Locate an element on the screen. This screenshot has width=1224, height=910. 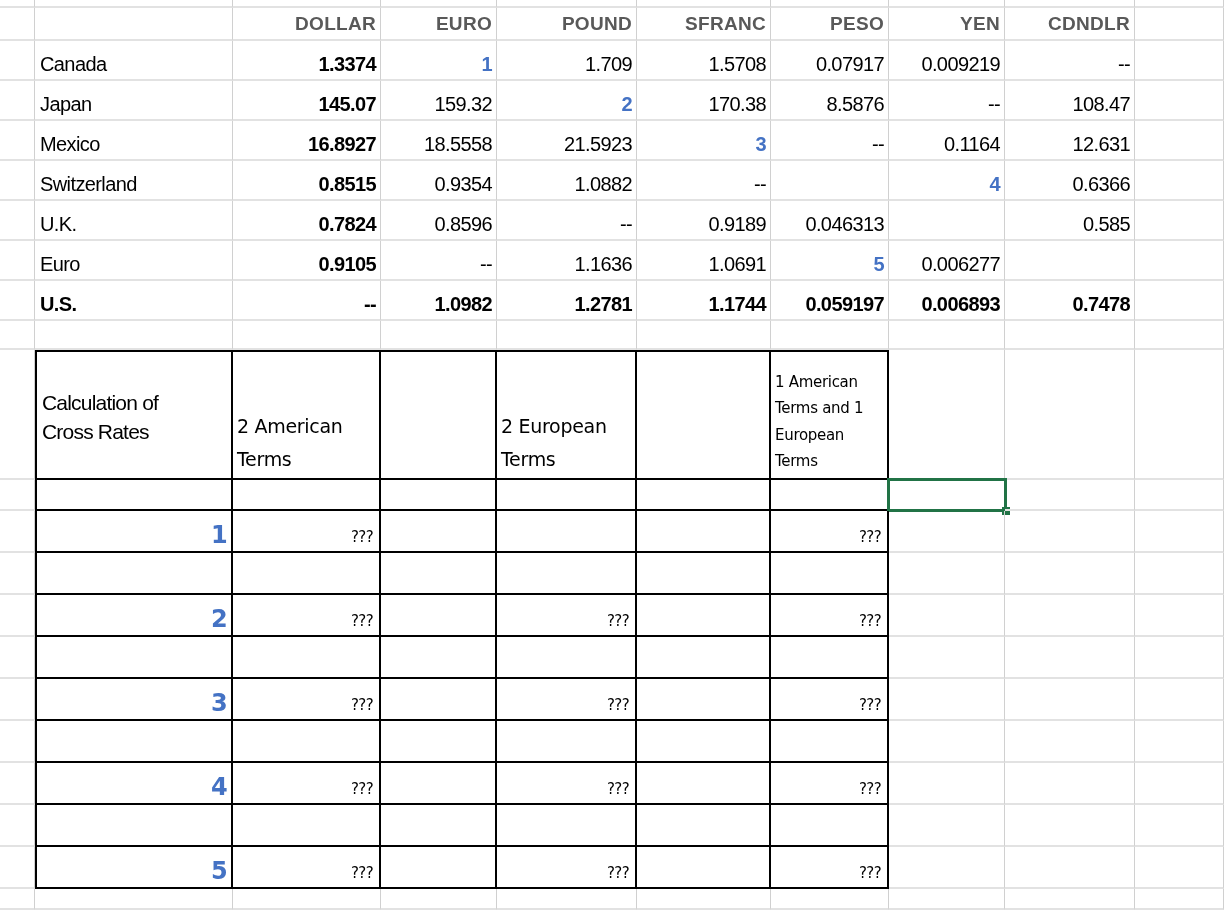
column-header: 1 American Terms and 1 European Terms is located at coordinates (830, 415).